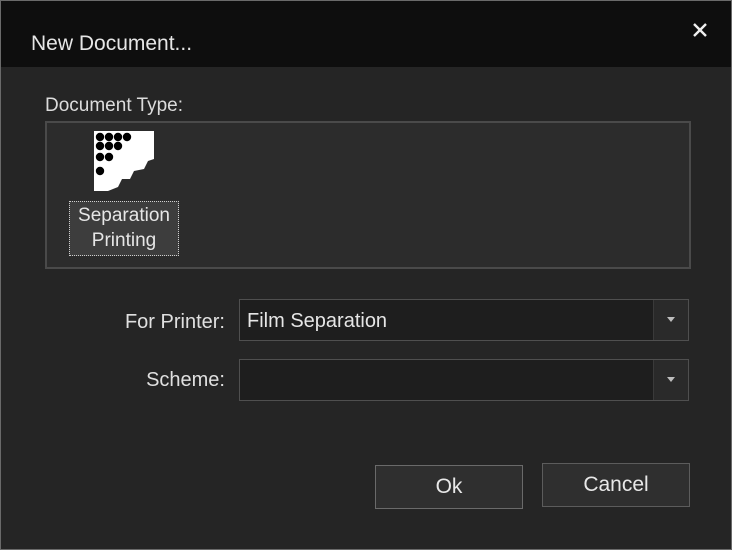 The width and height of the screenshot is (732, 550). I want to click on scheme-select-arrow, so click(670, 380).